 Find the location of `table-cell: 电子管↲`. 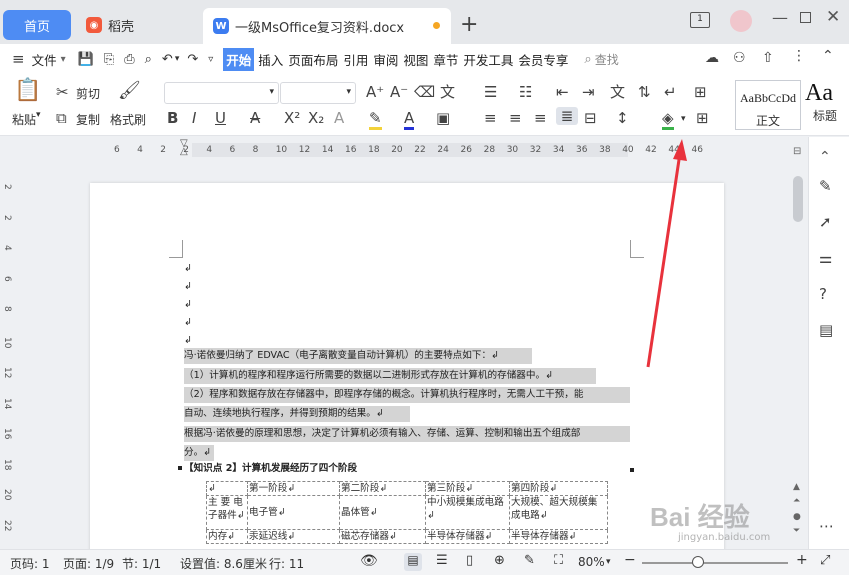

table-cell: 电子管↲ is located at coordinates (293, 512).